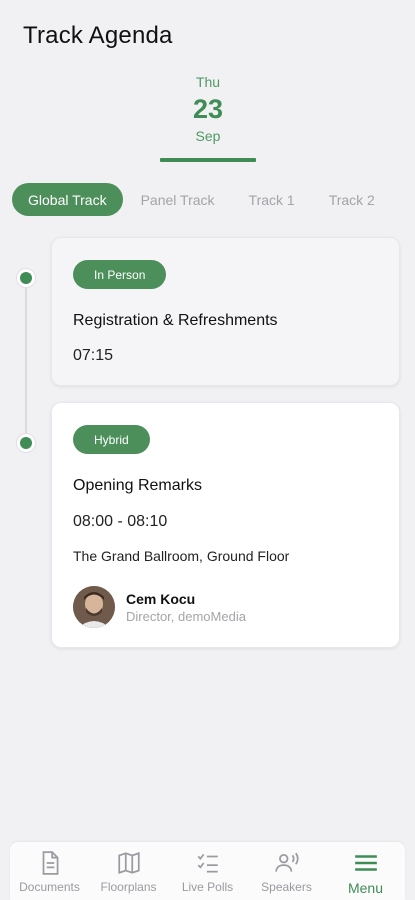 The height and width of the screenshot is (900, 415). Describe the element at coordinates (178, 199) in the screenshot. I see `track-tab-panel: Panel Track` at that location.